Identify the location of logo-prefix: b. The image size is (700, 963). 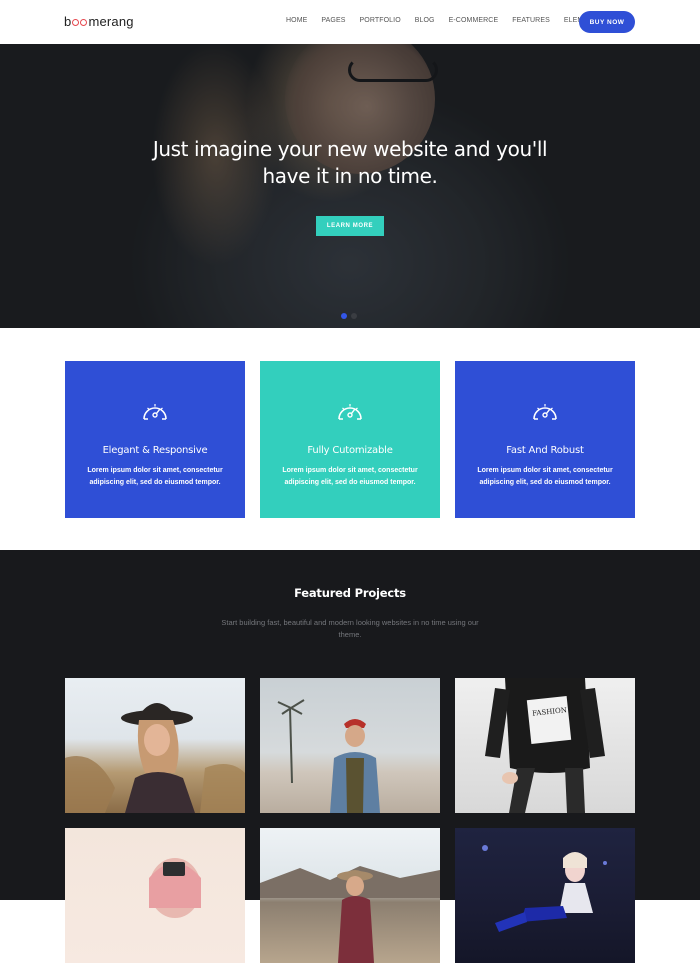
(68, 21).